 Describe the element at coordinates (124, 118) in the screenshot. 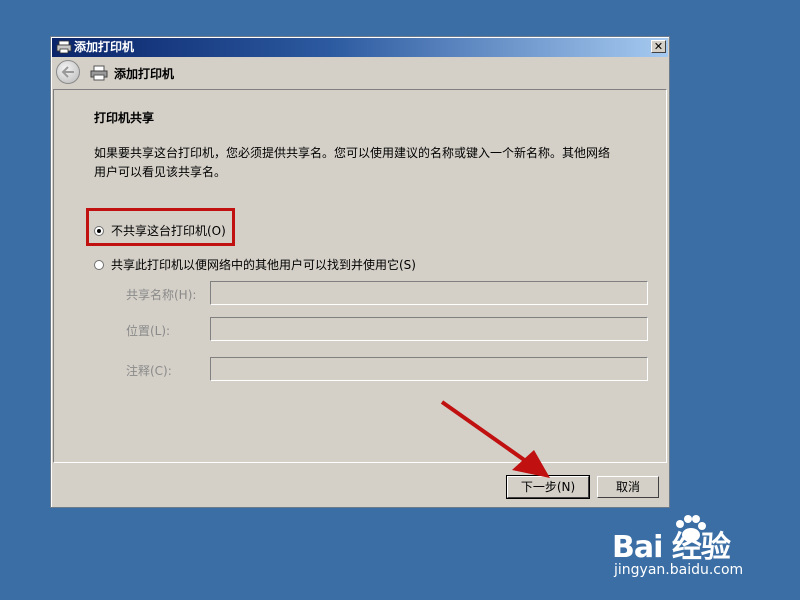

I see `page-heading: 打印机共享` at that location.